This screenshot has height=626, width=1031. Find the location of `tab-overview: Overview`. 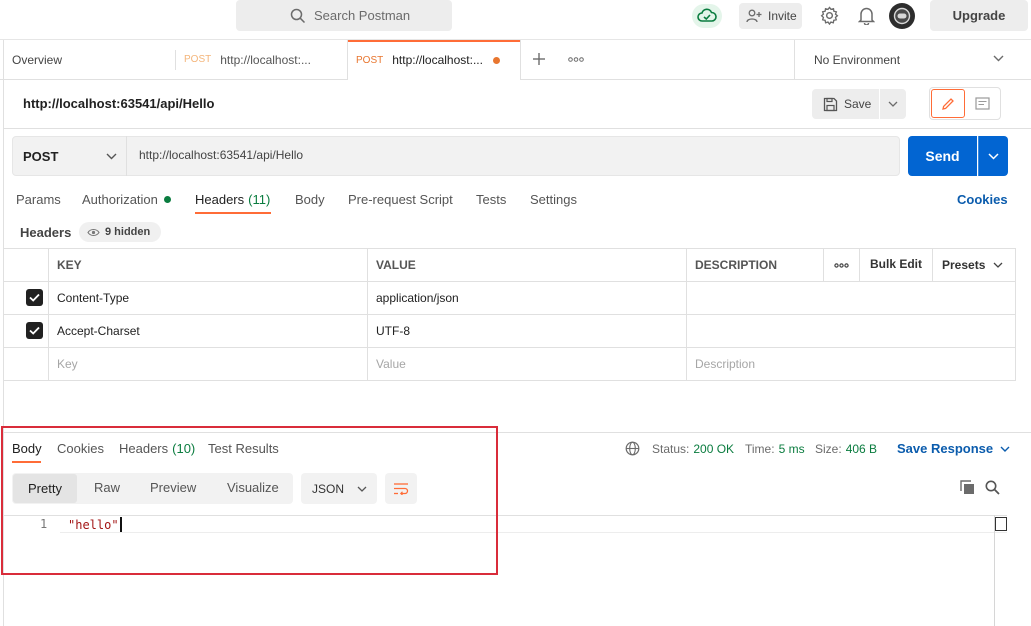

tab-overview: Overview is located at coordinates (89, 59).